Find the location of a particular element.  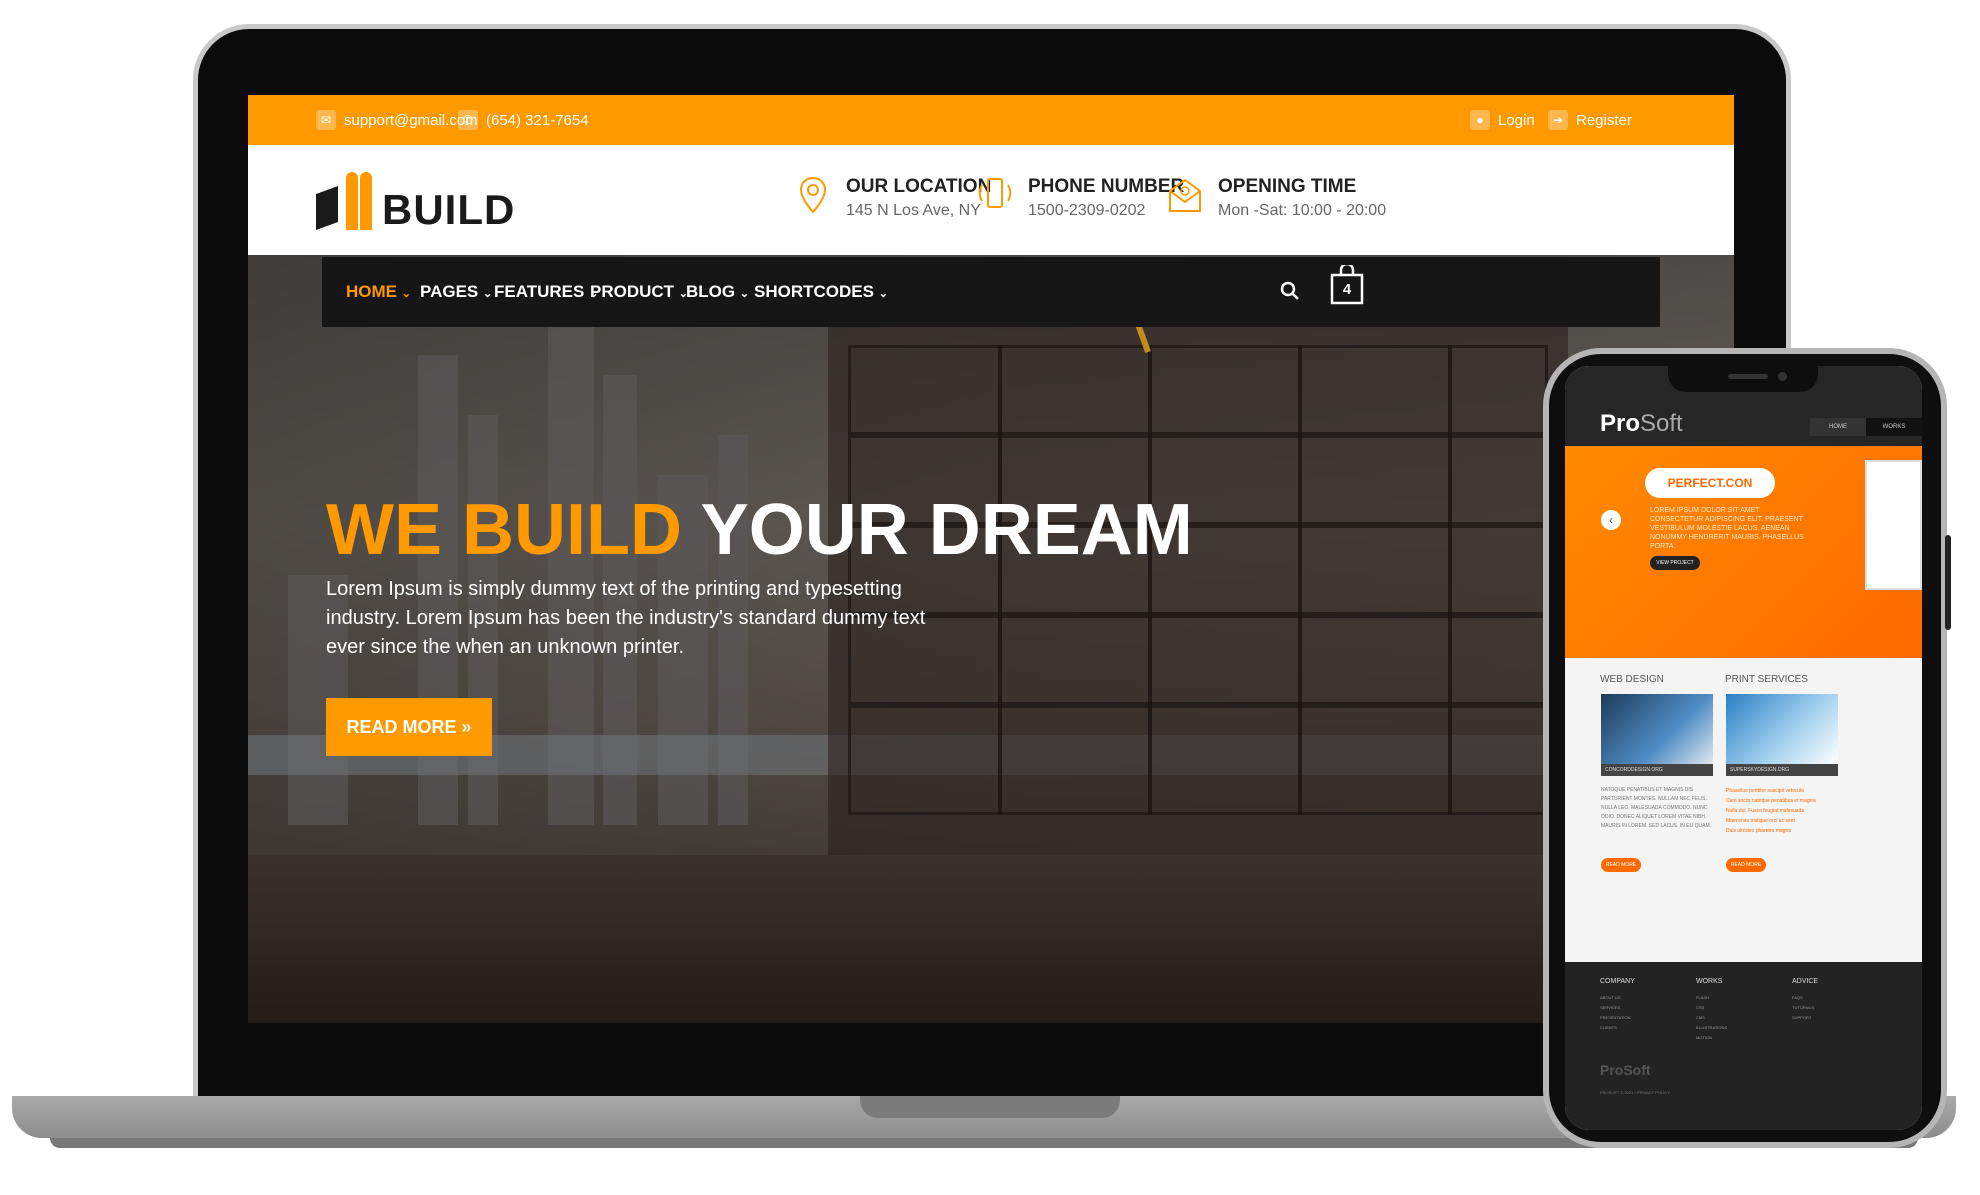

footer-link: CSS is located at coordinates (1711, 1008).